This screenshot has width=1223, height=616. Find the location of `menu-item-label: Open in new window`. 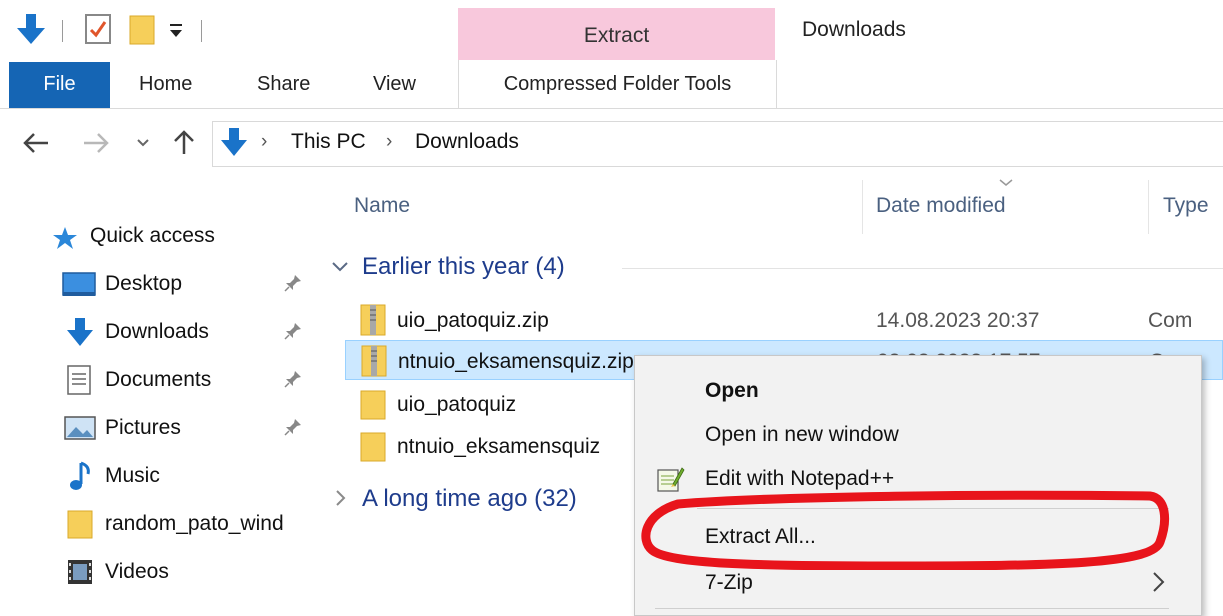

menu-item-label: Open in new window is located at coordinates (802, 434).